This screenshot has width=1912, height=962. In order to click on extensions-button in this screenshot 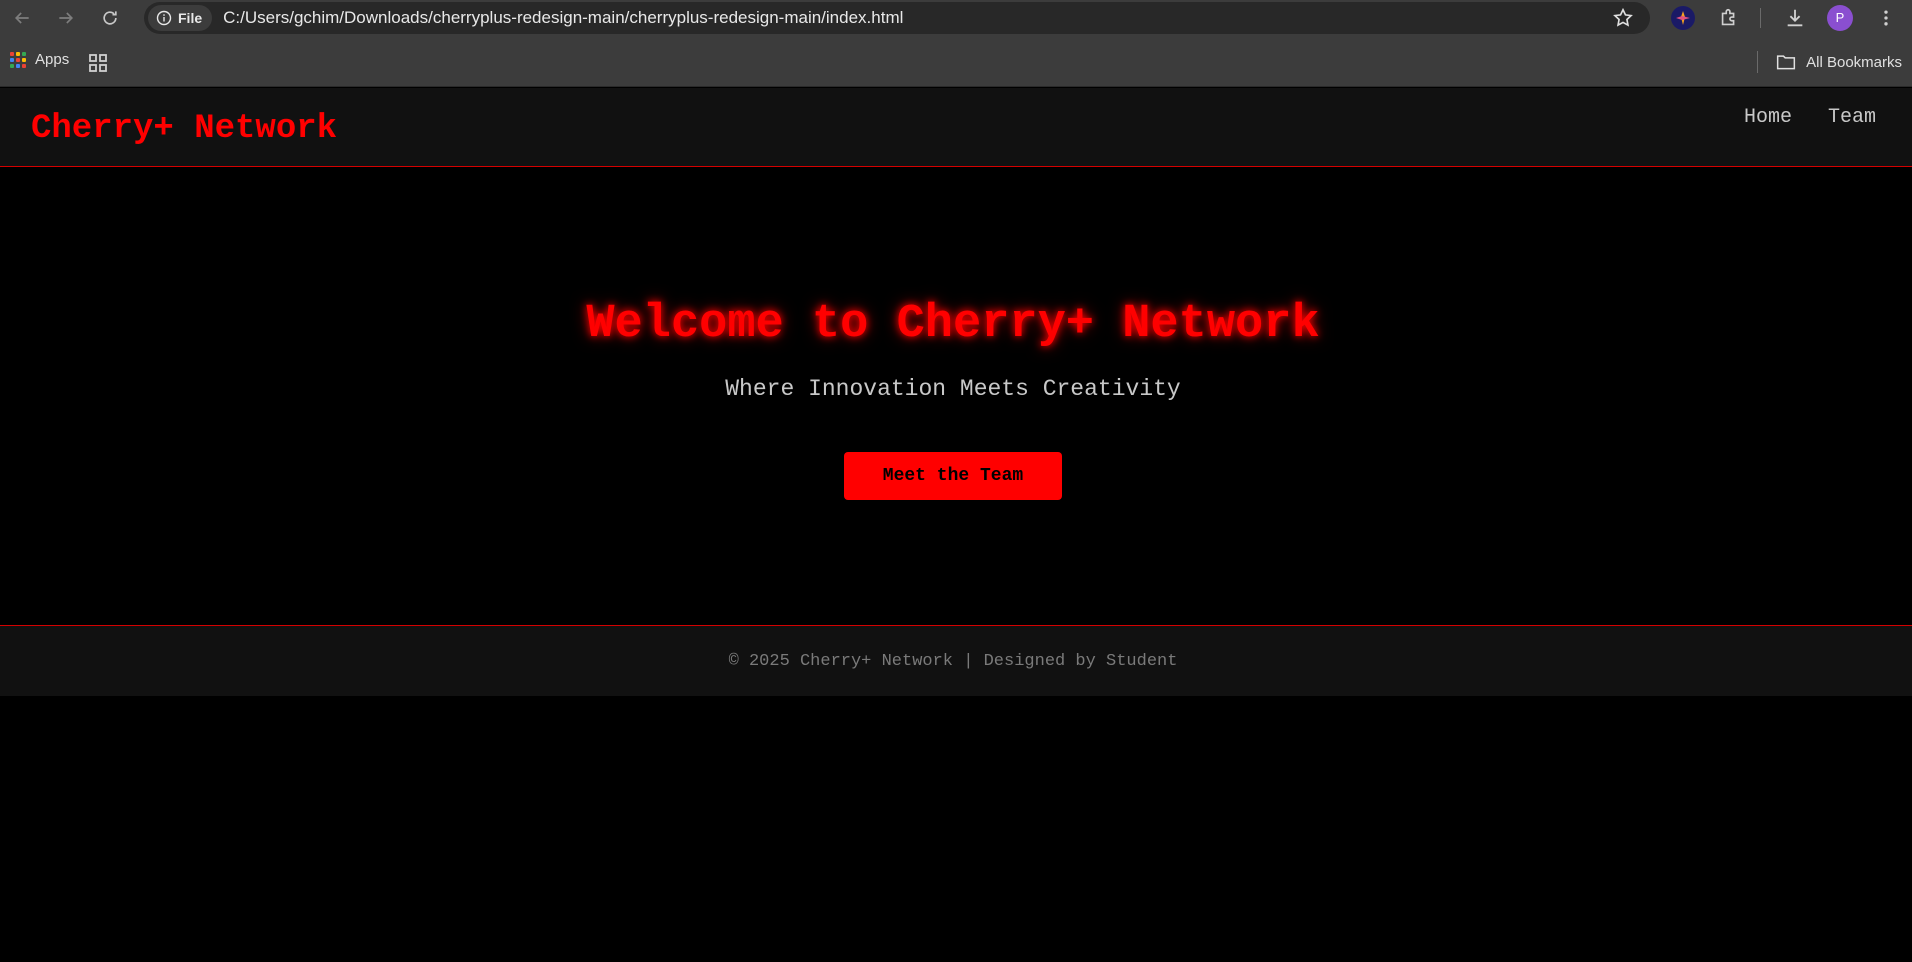, I will do `click(1729, 17)`.